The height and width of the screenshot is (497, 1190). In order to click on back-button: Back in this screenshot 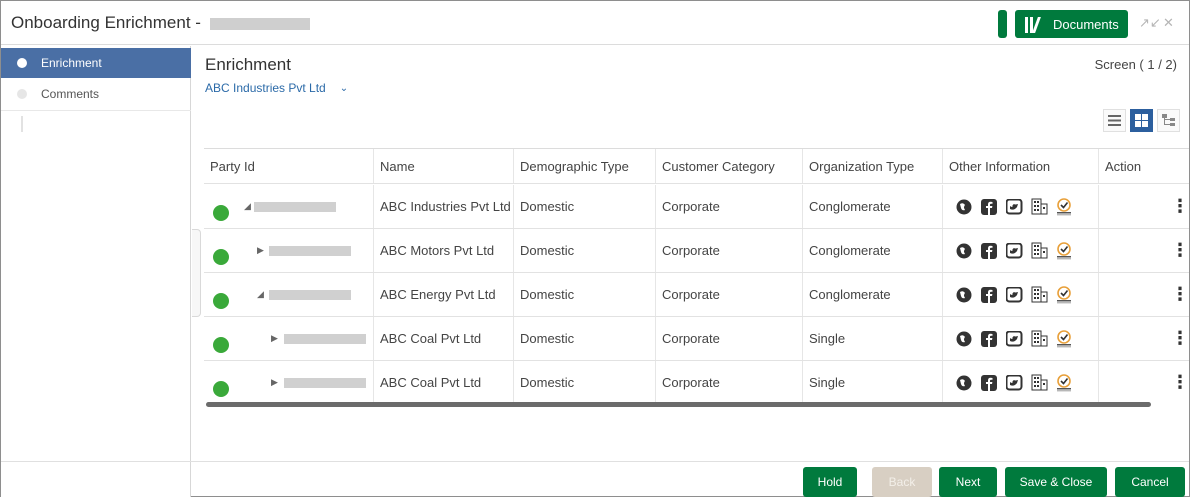, I will do `click(902, 482)`.